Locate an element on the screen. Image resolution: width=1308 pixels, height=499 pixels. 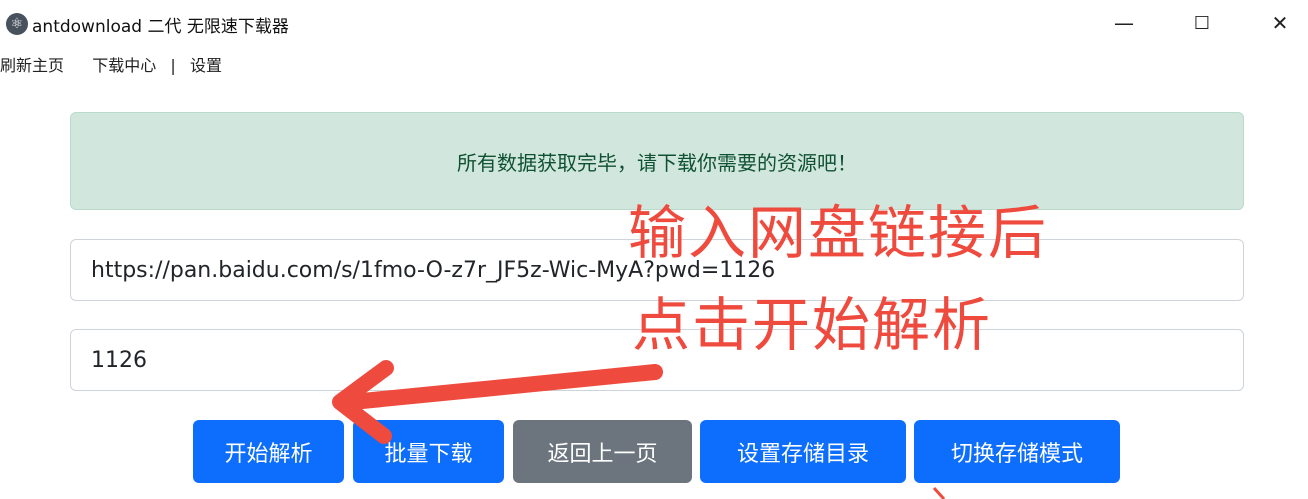
menu-bar: 刷新主页 下载中心 | 设置 is located at coordinates (111, 66).